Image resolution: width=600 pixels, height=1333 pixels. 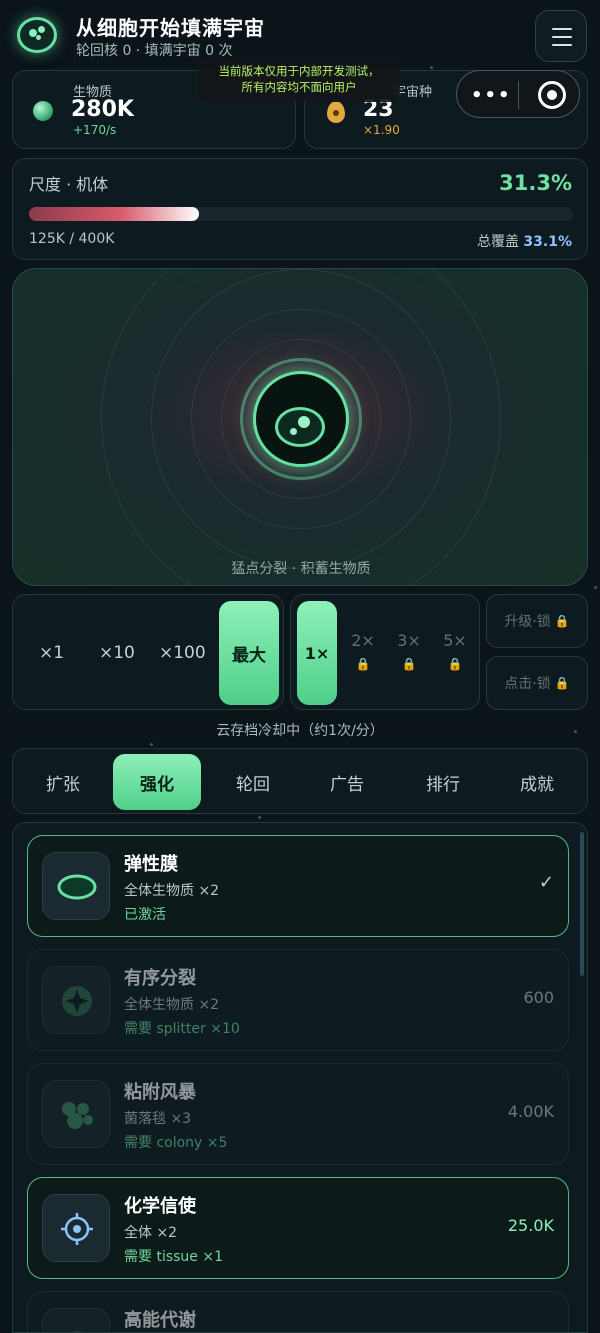 What do you see at coordinates (76, 1320) in the screenshot?
I see `metabolism-icon` at bounding box center [76, 1320].